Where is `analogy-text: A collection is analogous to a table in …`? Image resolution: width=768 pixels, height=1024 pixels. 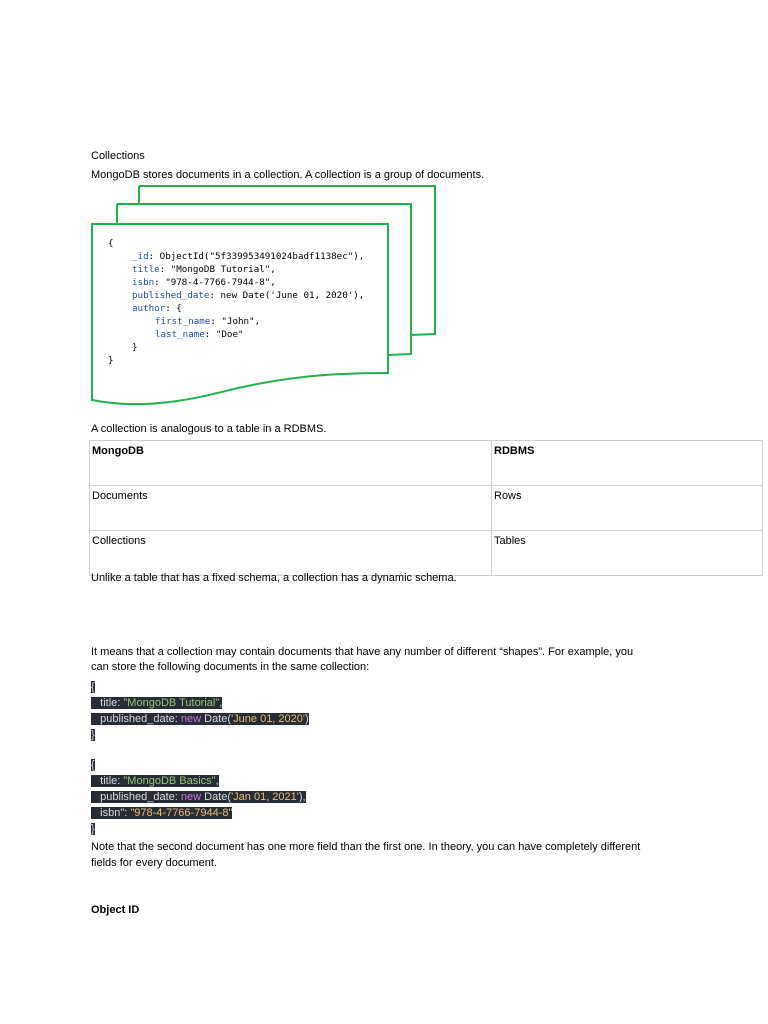 analogy-text: A collection is analogous to a table in … is located at coordinates (209, 429).